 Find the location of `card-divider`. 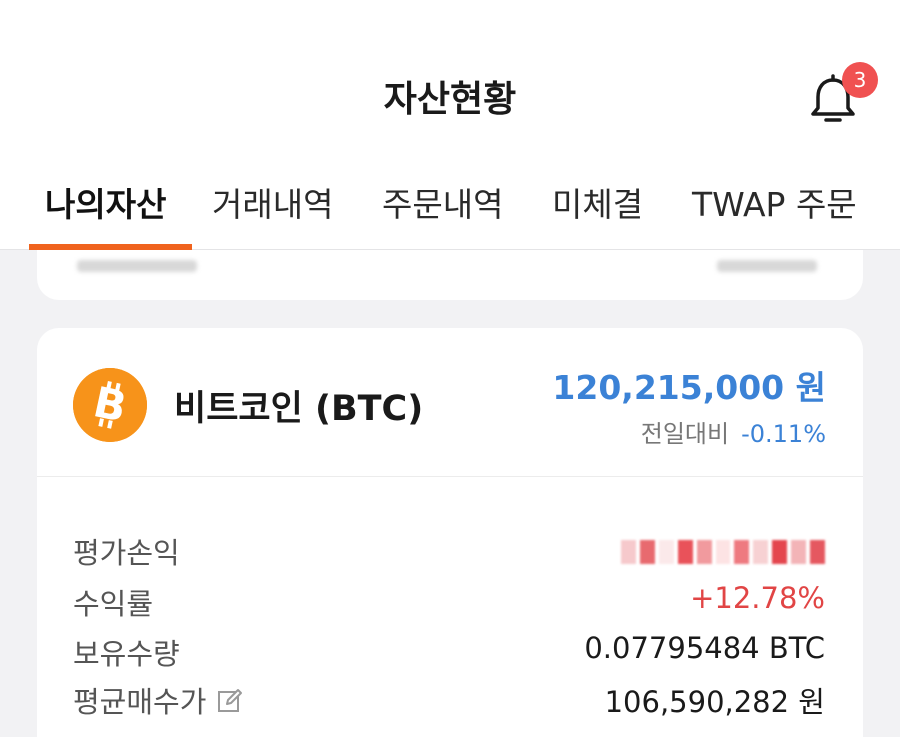

card-divider is located at coordinates (450, 476).